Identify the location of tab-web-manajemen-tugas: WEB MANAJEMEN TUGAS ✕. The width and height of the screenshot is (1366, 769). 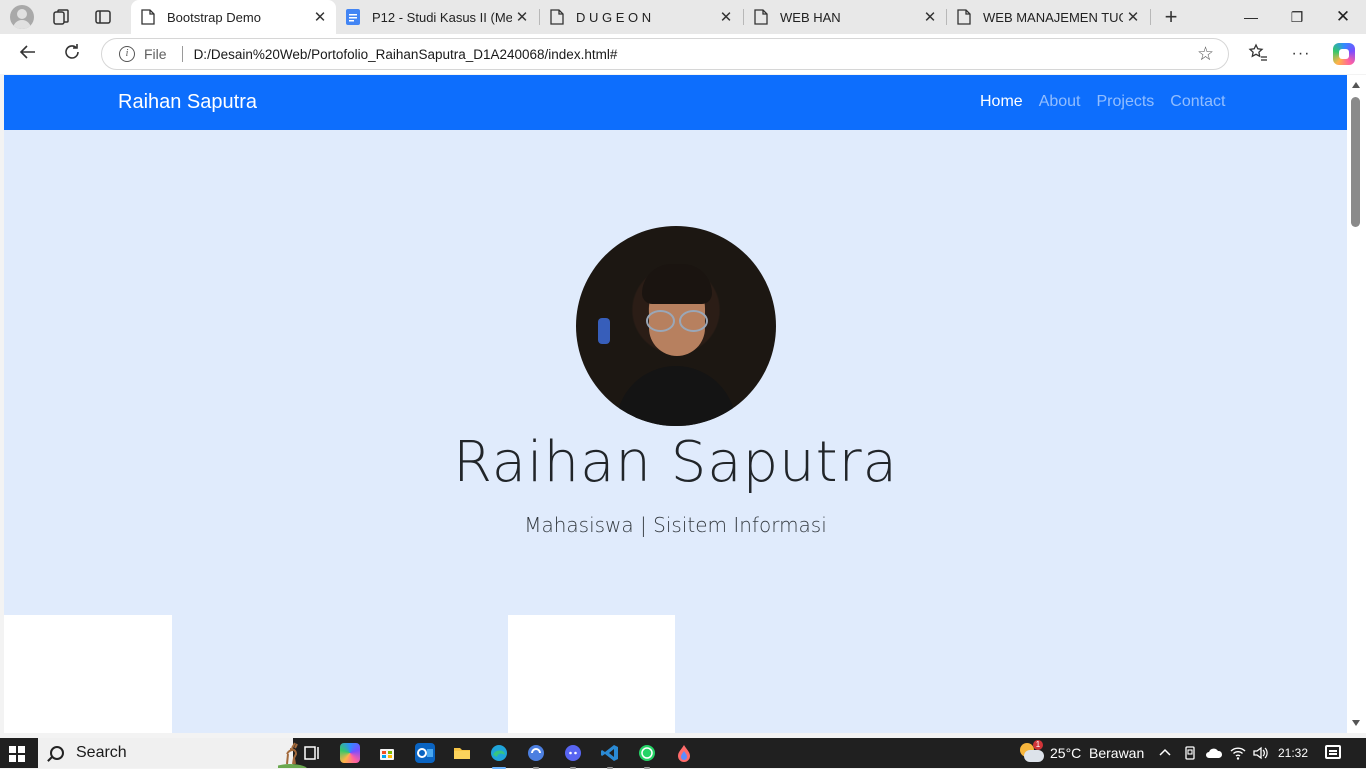
(1048, 17).